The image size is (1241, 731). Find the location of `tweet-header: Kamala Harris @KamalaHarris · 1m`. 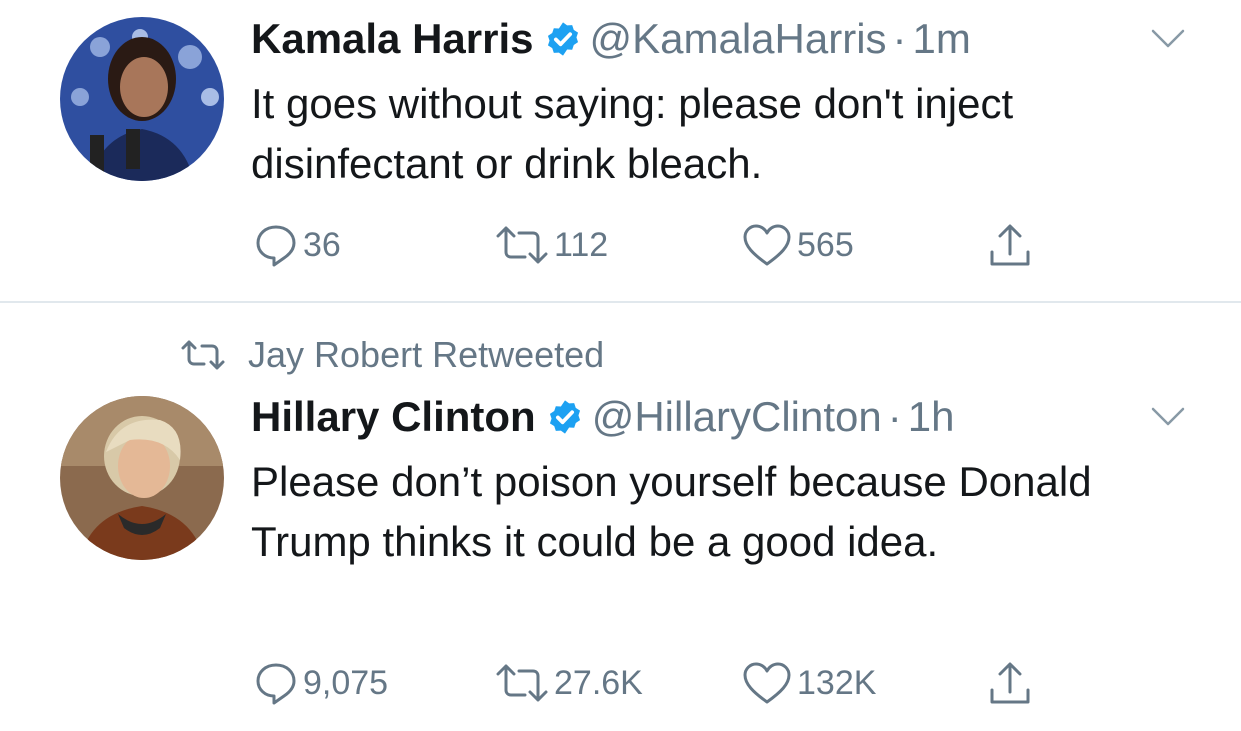

tweet-header: Kamala Harris @KamalaHarris · 1m is located at coordinates (611, 39).